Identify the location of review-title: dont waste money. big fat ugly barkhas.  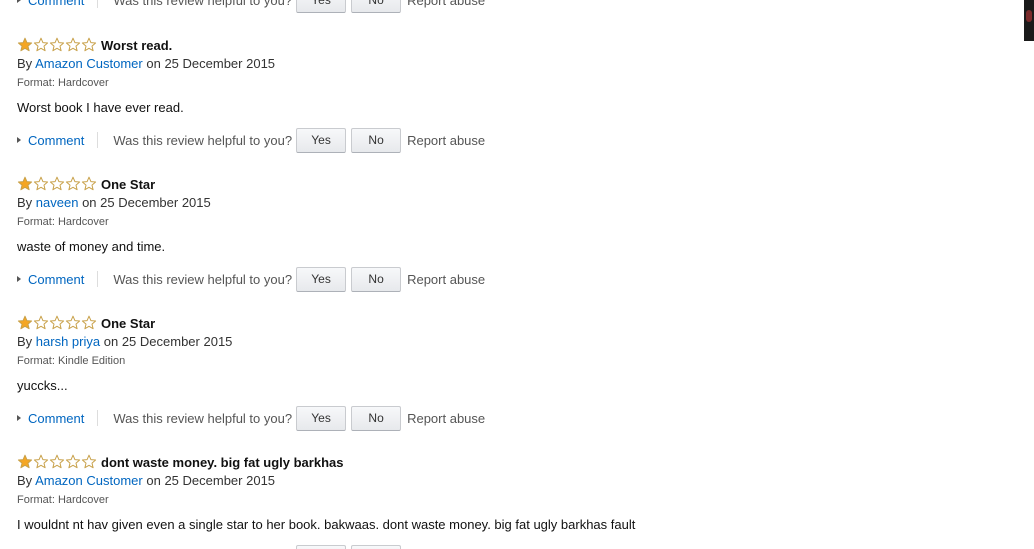
(222, 462).